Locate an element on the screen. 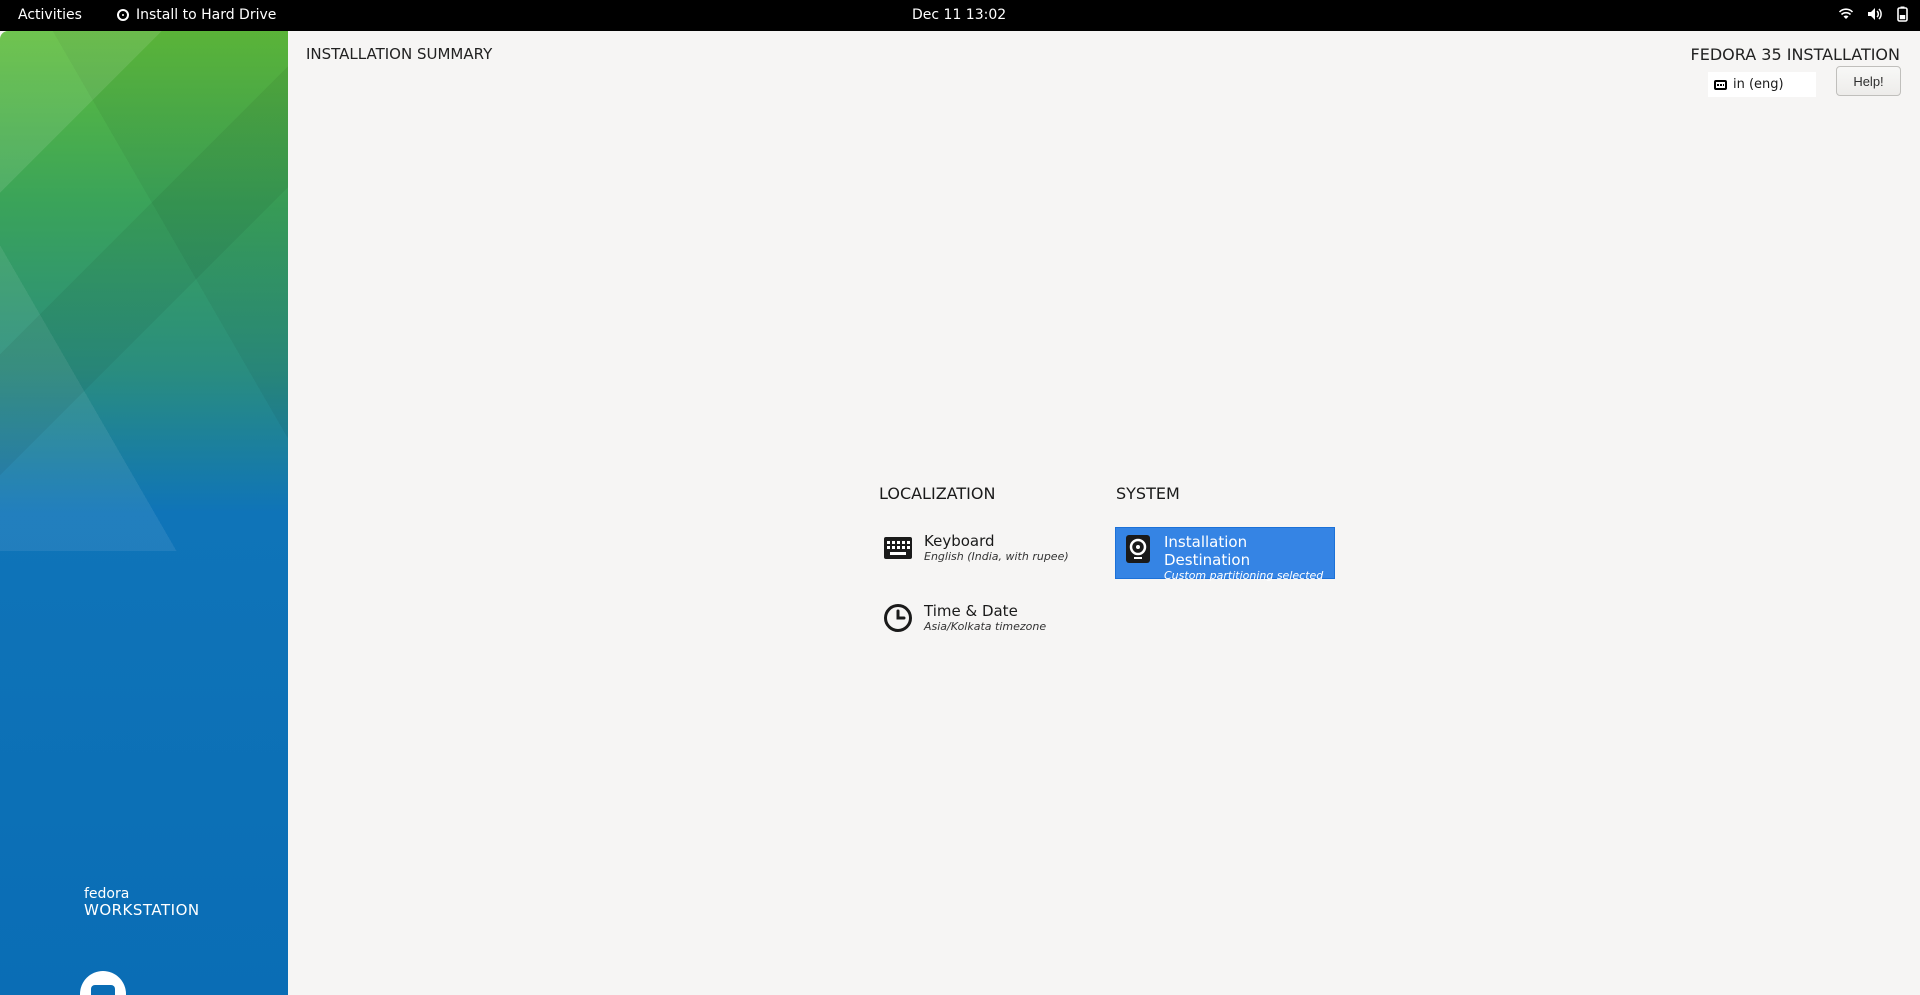  installer-icon is located at coordinates (123, 15).